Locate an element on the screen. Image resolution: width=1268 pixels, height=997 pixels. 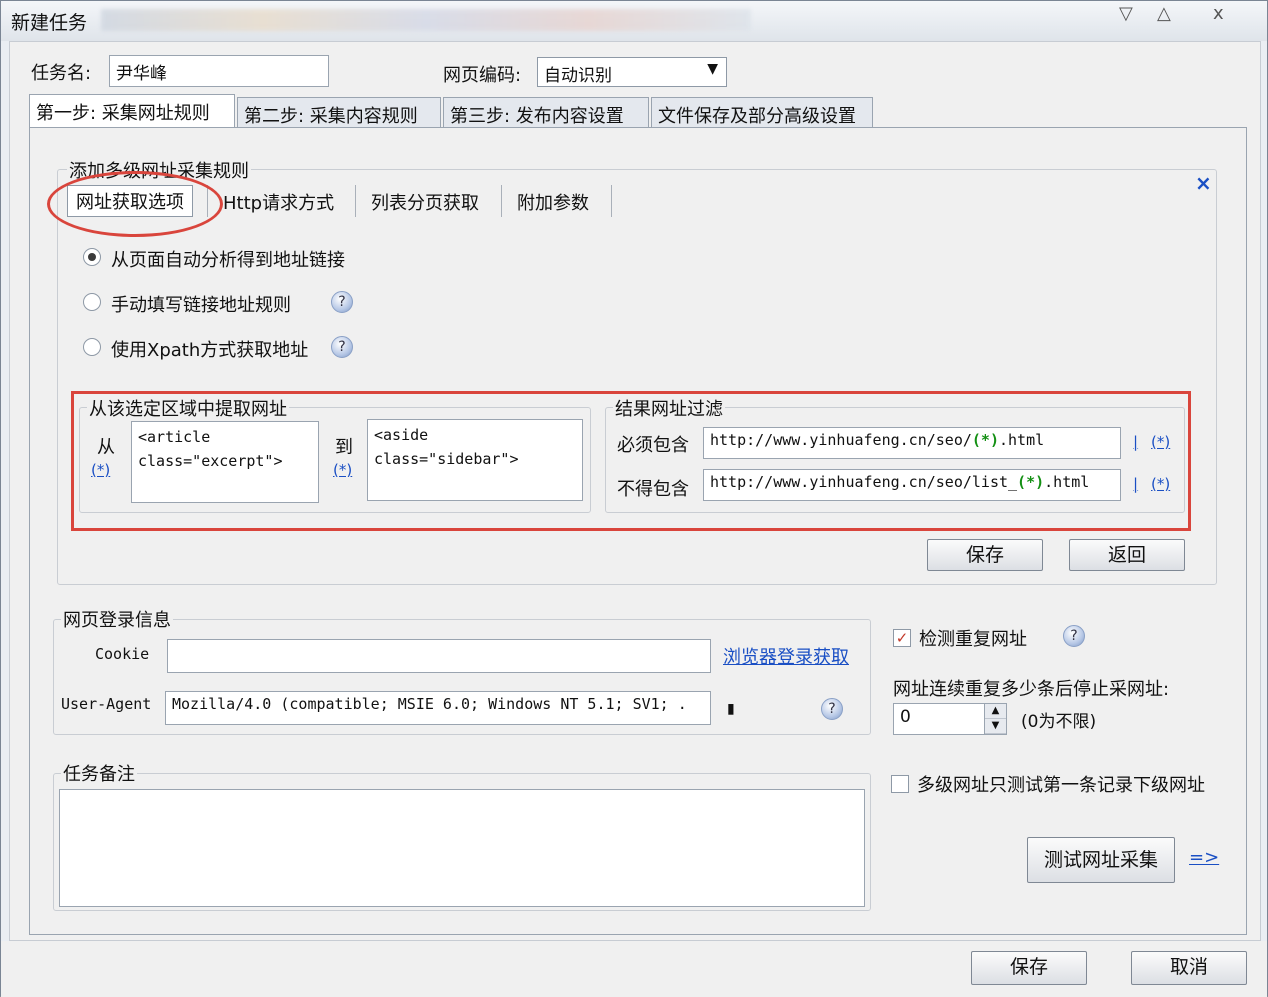
dup-check-label: 检测重复网址 is located at coordinates (973, 639).